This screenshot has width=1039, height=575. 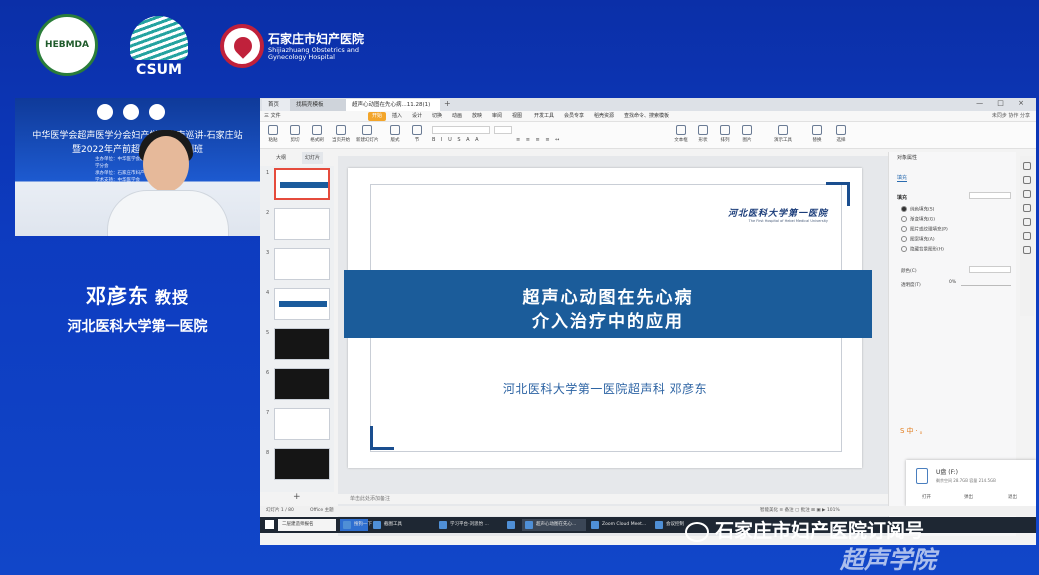 I want to click on taskbar-item-screenshot: 截图工具, so click(x=398, y=525).